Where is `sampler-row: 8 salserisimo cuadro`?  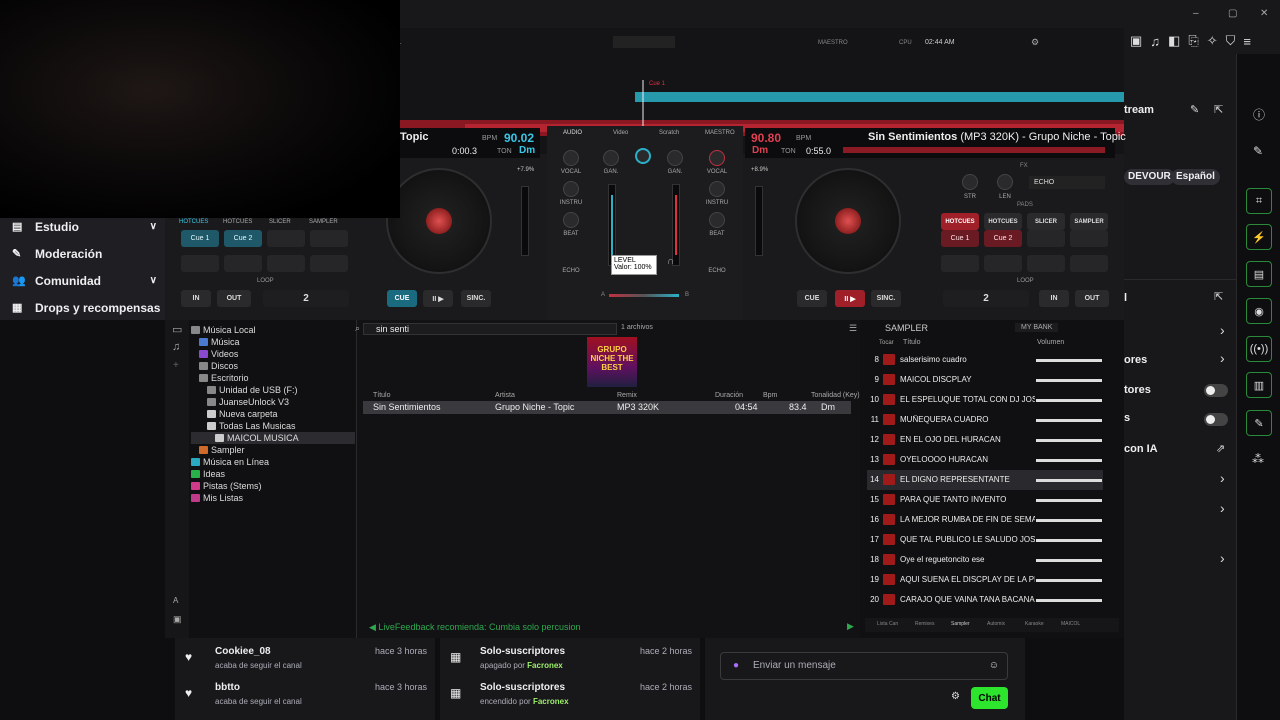 sampler-row: 8 salserisimo cuadro is located at coordinates (985, 360).